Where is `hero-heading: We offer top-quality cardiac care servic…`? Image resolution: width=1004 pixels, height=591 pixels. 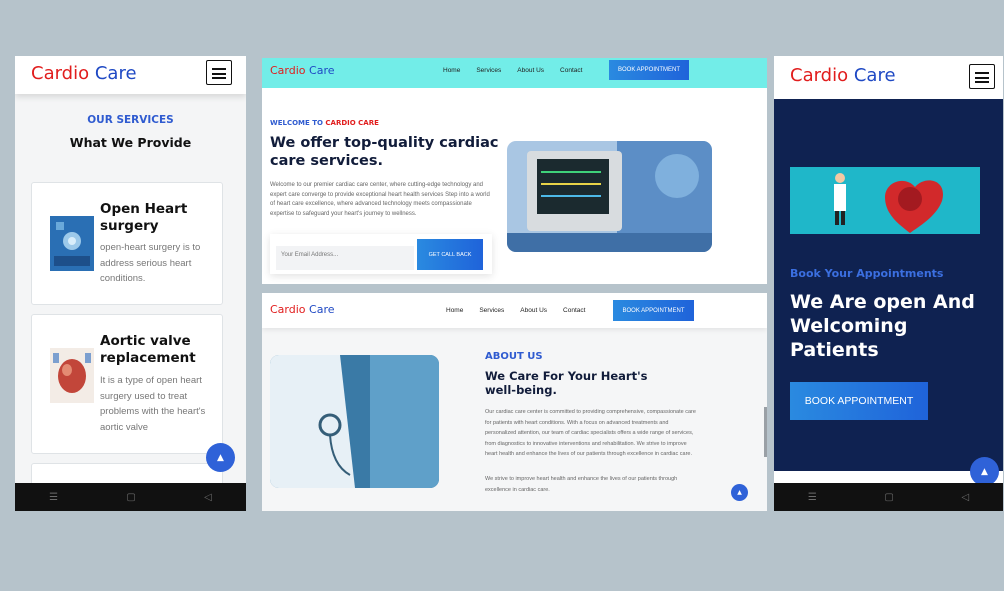
hero-heading: We offer top-quality cardiac care servic… is located at coordinates (384, 152).